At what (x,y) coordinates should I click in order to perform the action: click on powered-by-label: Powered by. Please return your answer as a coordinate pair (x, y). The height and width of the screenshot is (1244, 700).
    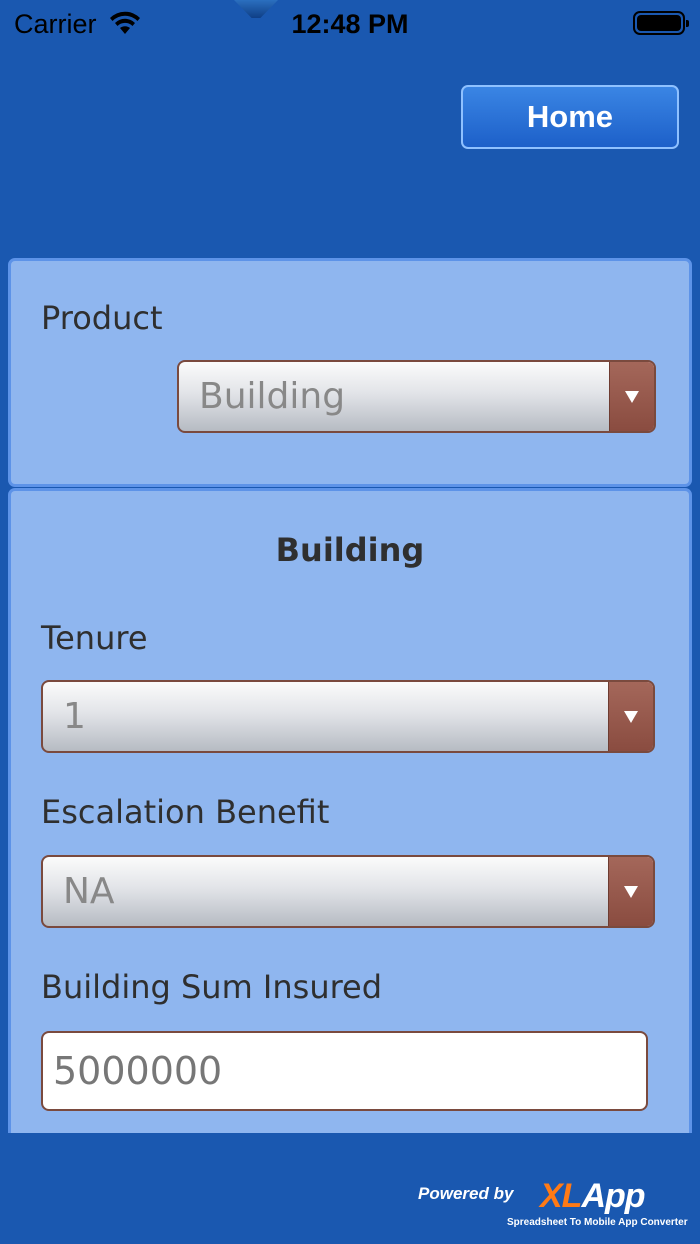
    Looking at the image, I should click on (466, 1193).